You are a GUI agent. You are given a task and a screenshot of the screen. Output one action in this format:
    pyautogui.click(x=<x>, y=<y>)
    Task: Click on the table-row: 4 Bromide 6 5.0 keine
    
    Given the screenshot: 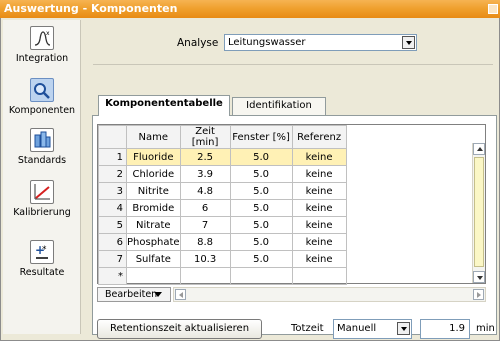 What is the action you would take?
    pyautogui.click(x=222, y=208)
    